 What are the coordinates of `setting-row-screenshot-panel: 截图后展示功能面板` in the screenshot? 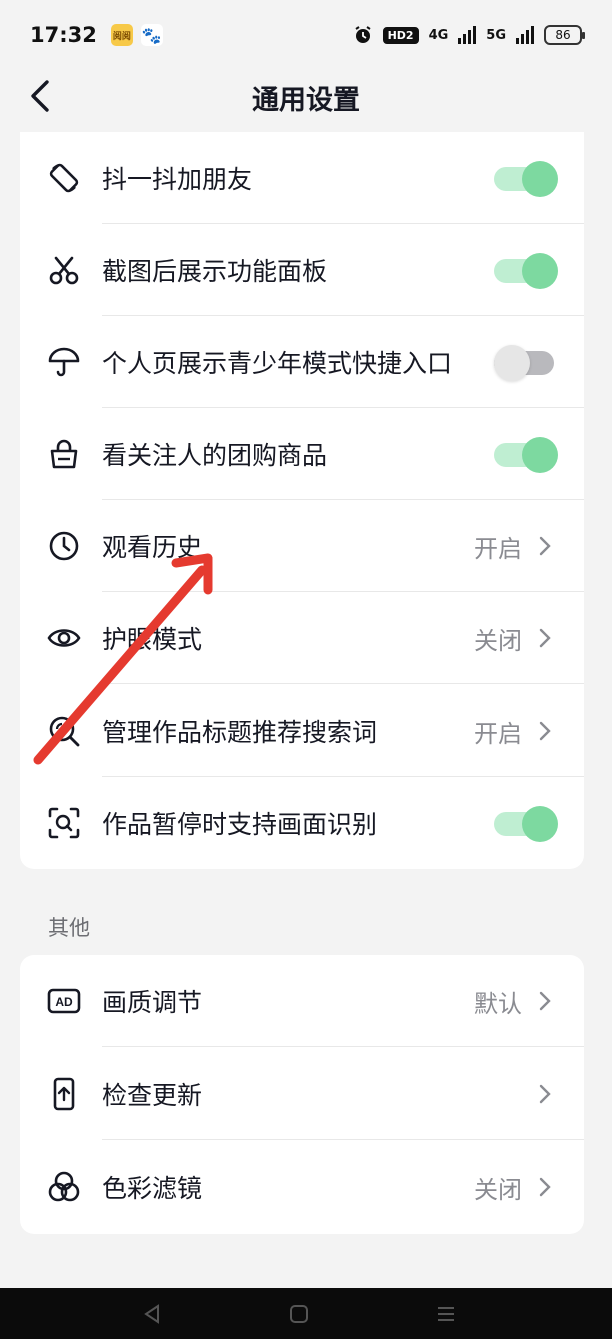 It's located at (302, 270).